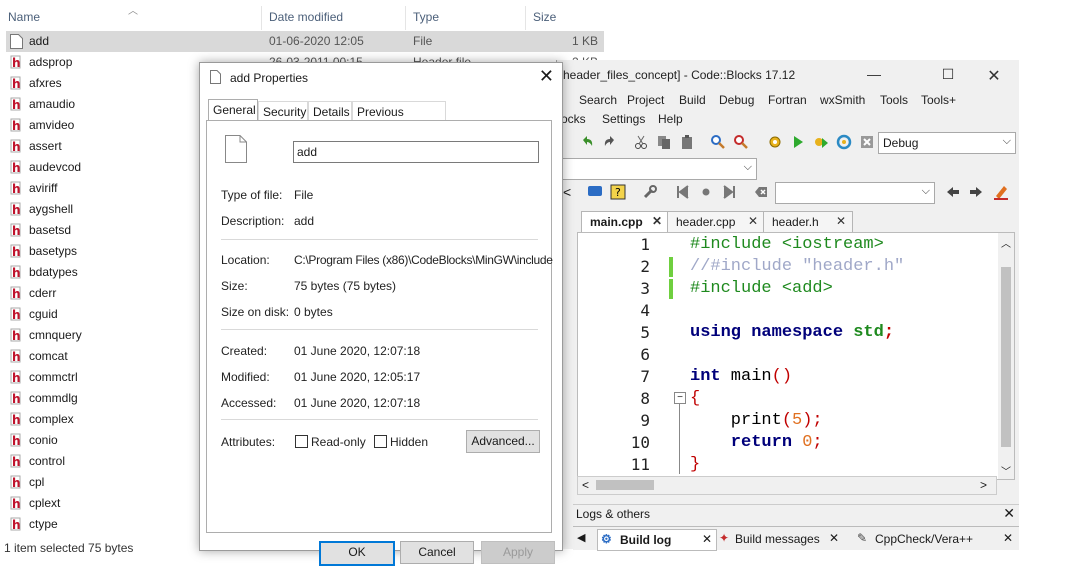 The image size is (1080, 566). Describe the element at coordinates (808, 221) in the screenshot. I see `tab-header-h: header.h ✕` at that location.